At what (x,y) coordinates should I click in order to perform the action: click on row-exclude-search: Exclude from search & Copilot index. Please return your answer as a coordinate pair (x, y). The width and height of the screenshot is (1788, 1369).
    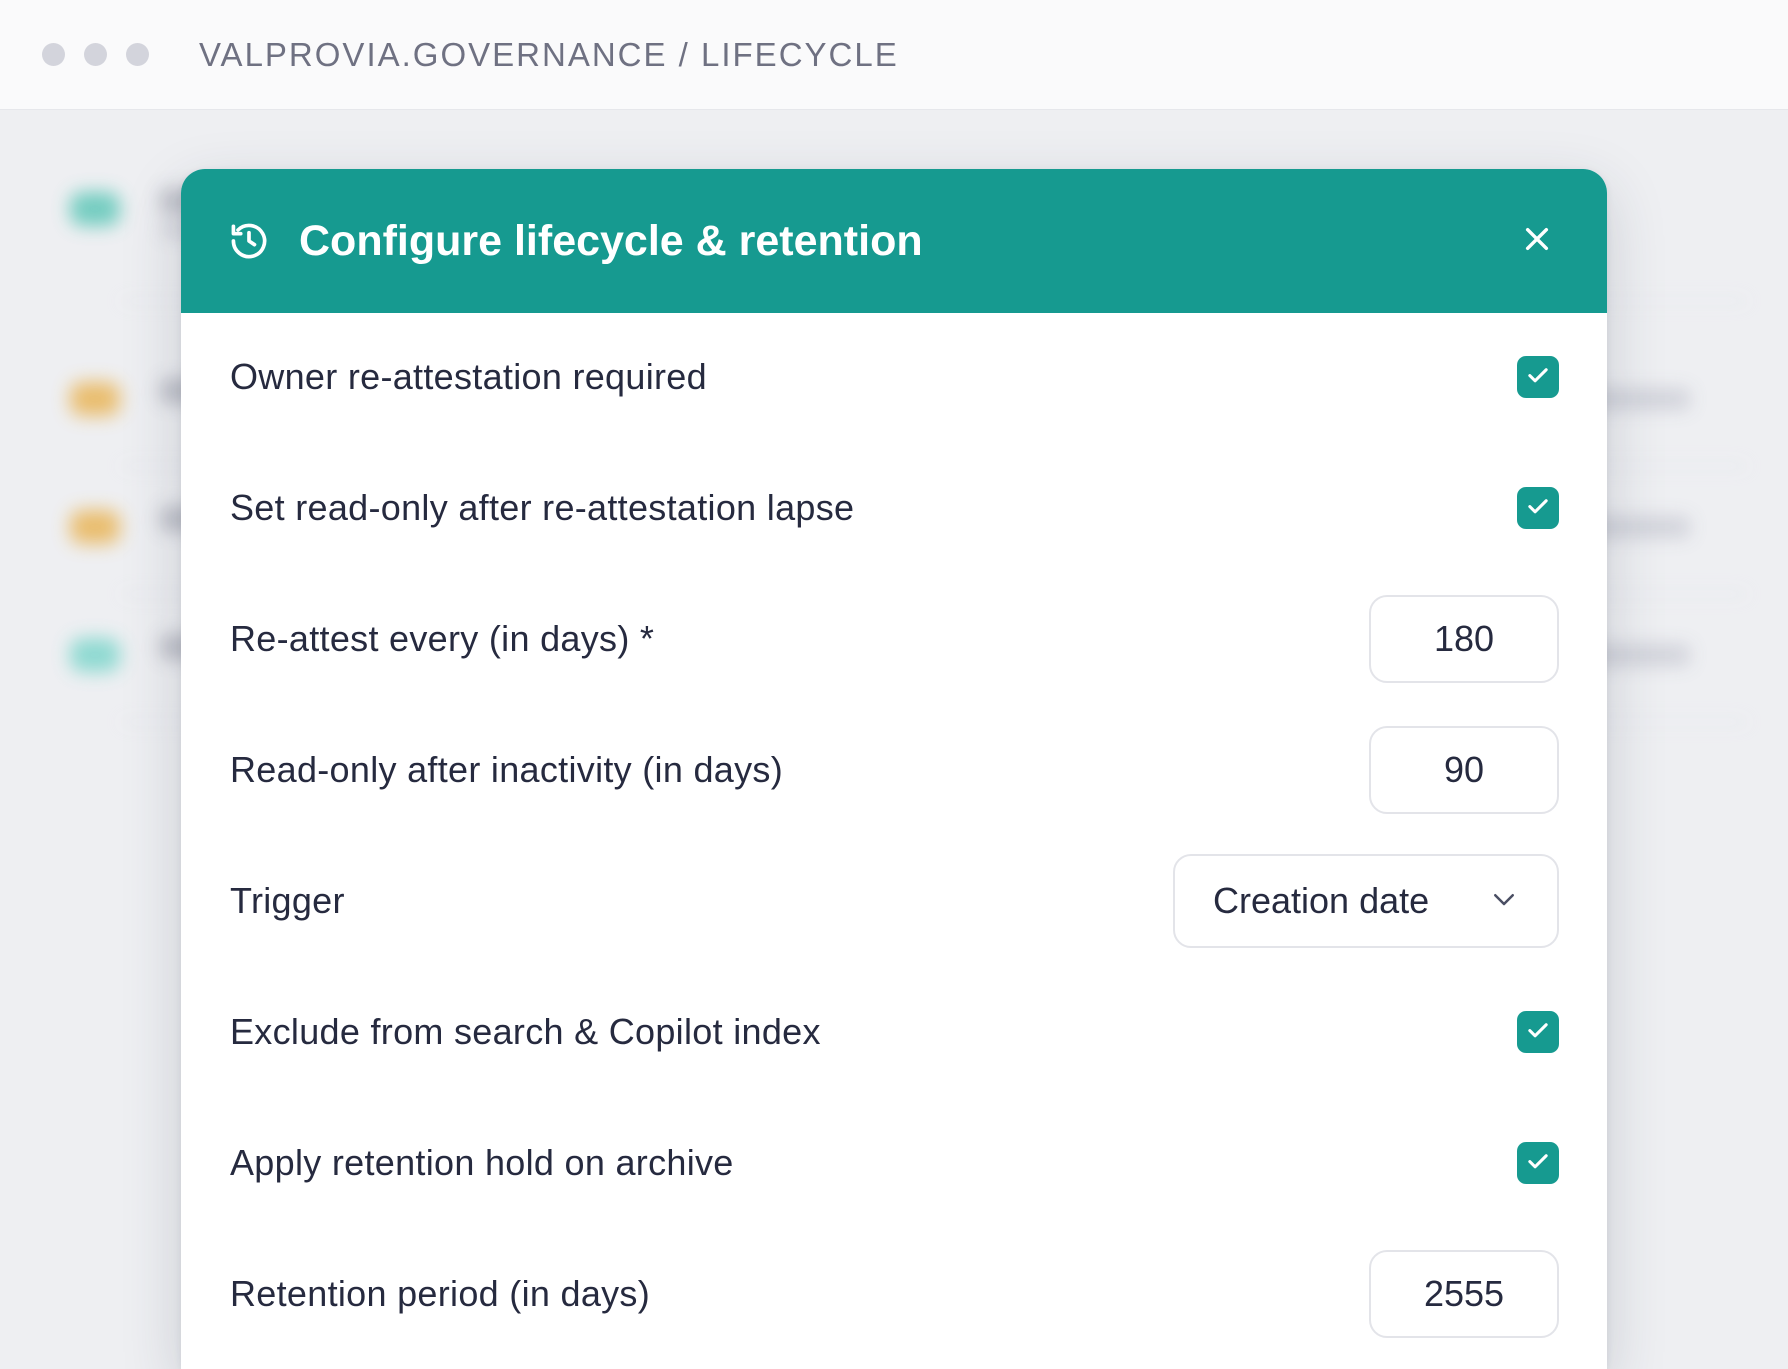
    Looking at the image, I should click on (894, 1032).